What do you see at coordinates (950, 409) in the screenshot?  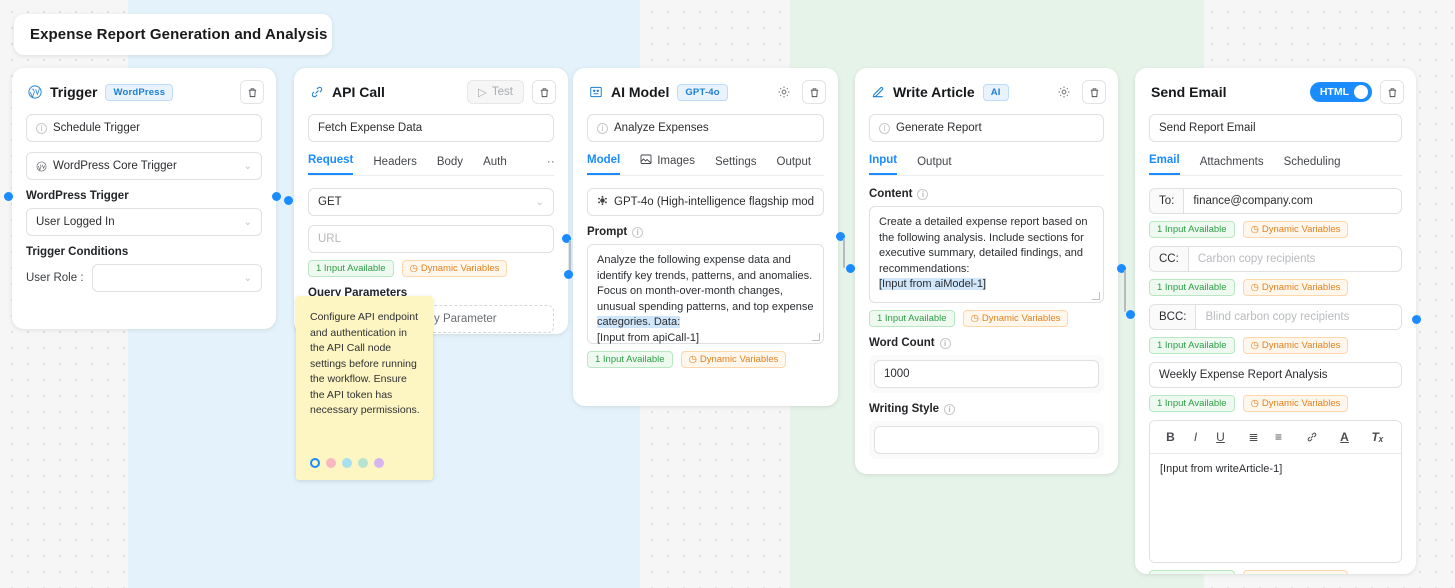 I see `info-icon: i` at bounding box center [950, 409].